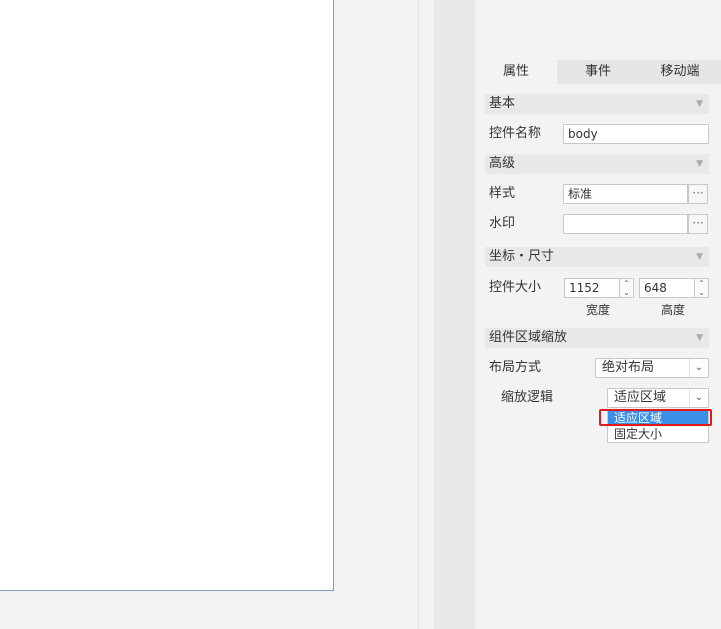 The width and height of the screenshot is (721, 629). Describe the element at coordinates (515, 367) in the screenshot. I see `layout-mode-label: 布局方式` at that location.